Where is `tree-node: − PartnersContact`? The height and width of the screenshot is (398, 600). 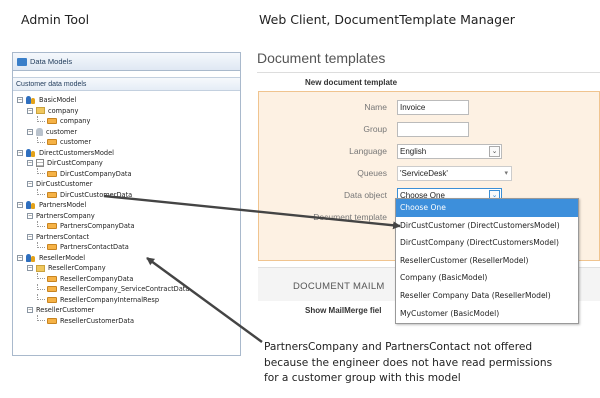 tree-node: − PartnersContact is located at coordinates (128, 237).